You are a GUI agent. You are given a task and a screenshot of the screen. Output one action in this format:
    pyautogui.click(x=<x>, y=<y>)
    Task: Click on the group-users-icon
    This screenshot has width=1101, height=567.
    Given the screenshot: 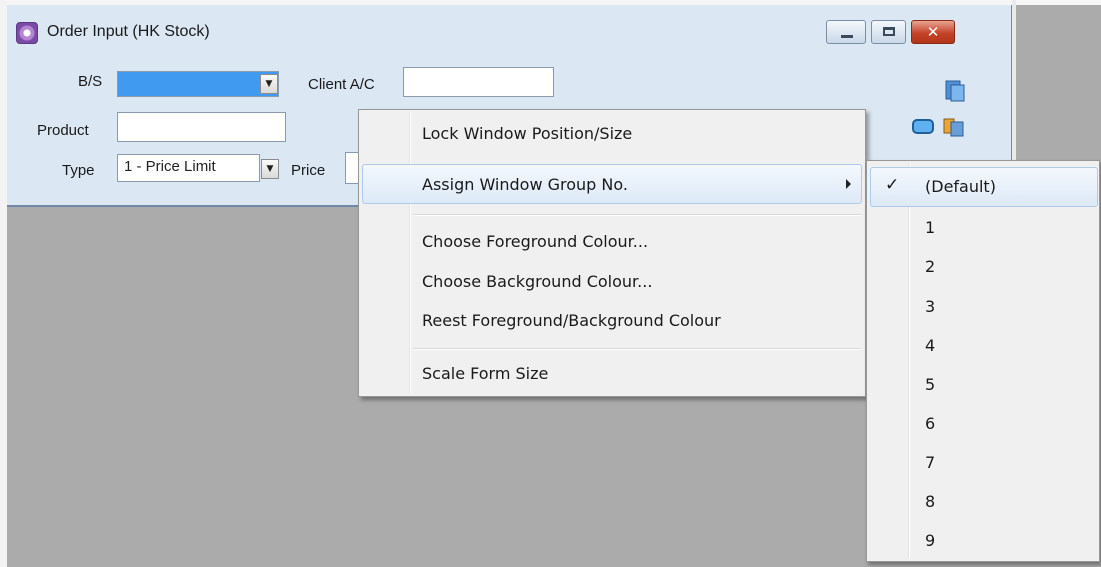 What is the action you would take?
    pyautogui.click(x=954, y=127)
    